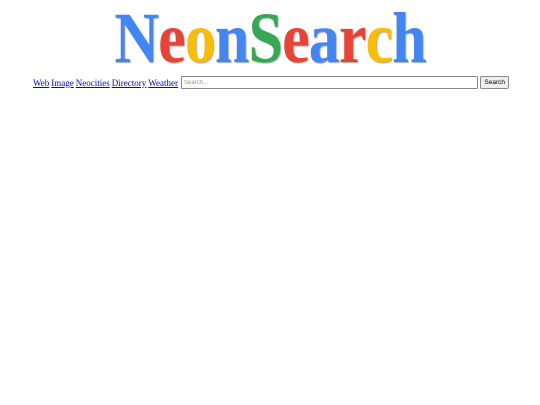 Image resolution: width=540 pixels, height=405 pixels. Describe the element at coordinates (62, 83) in the screenshot. I see `nav-link-image: Image` at that location.